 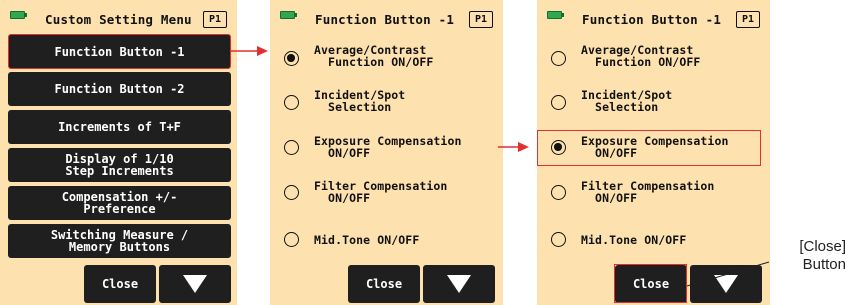 I want to click on callout-line-1: [Close], so click(x=822, y=246).